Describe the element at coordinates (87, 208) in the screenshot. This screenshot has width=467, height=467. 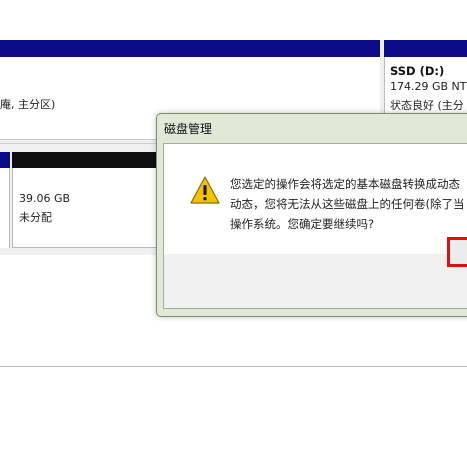
I see `volume-pane-unallocated` at that location.